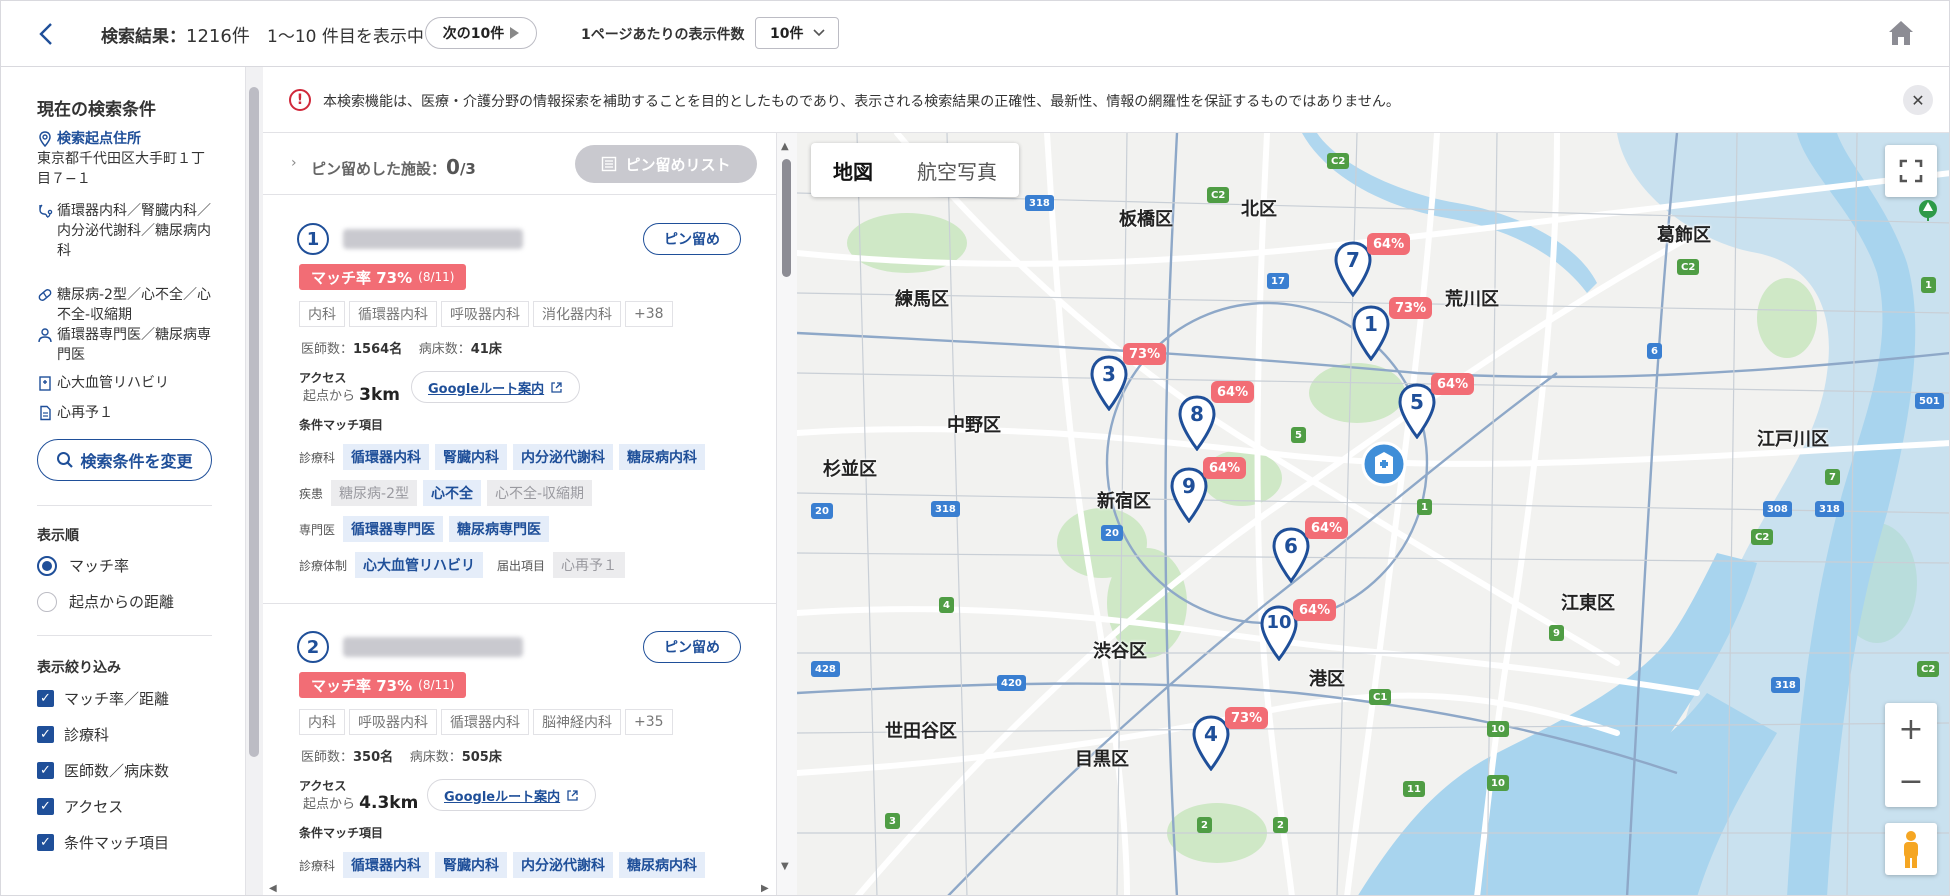 This screenshot has width=1950, height=896. I want to click on filter-label: 診療科, so click(87, 735).